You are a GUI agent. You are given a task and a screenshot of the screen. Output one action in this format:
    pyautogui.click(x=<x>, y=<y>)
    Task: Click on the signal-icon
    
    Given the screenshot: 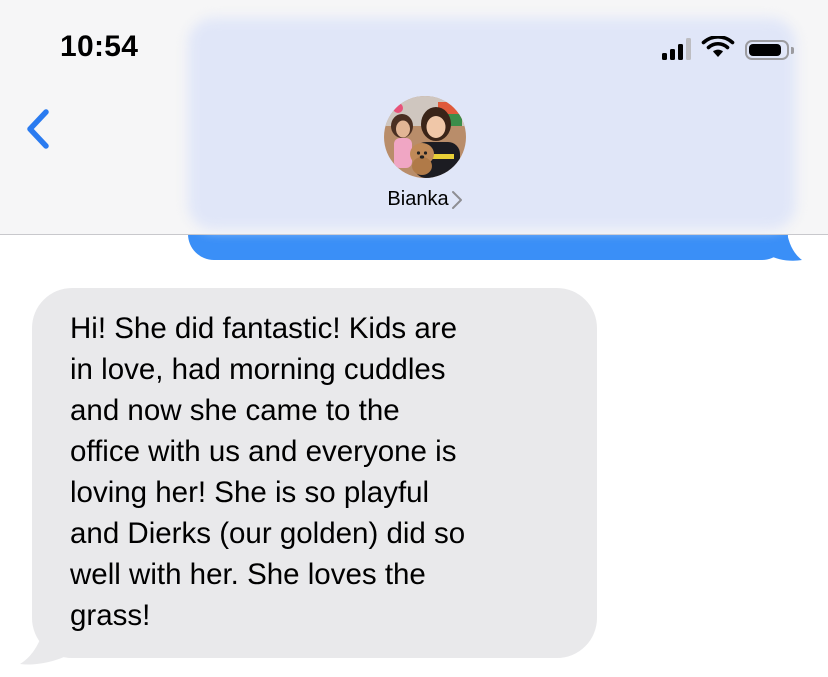 What is the action you would take?
    pyautogui.click(x=676, y=49)
    